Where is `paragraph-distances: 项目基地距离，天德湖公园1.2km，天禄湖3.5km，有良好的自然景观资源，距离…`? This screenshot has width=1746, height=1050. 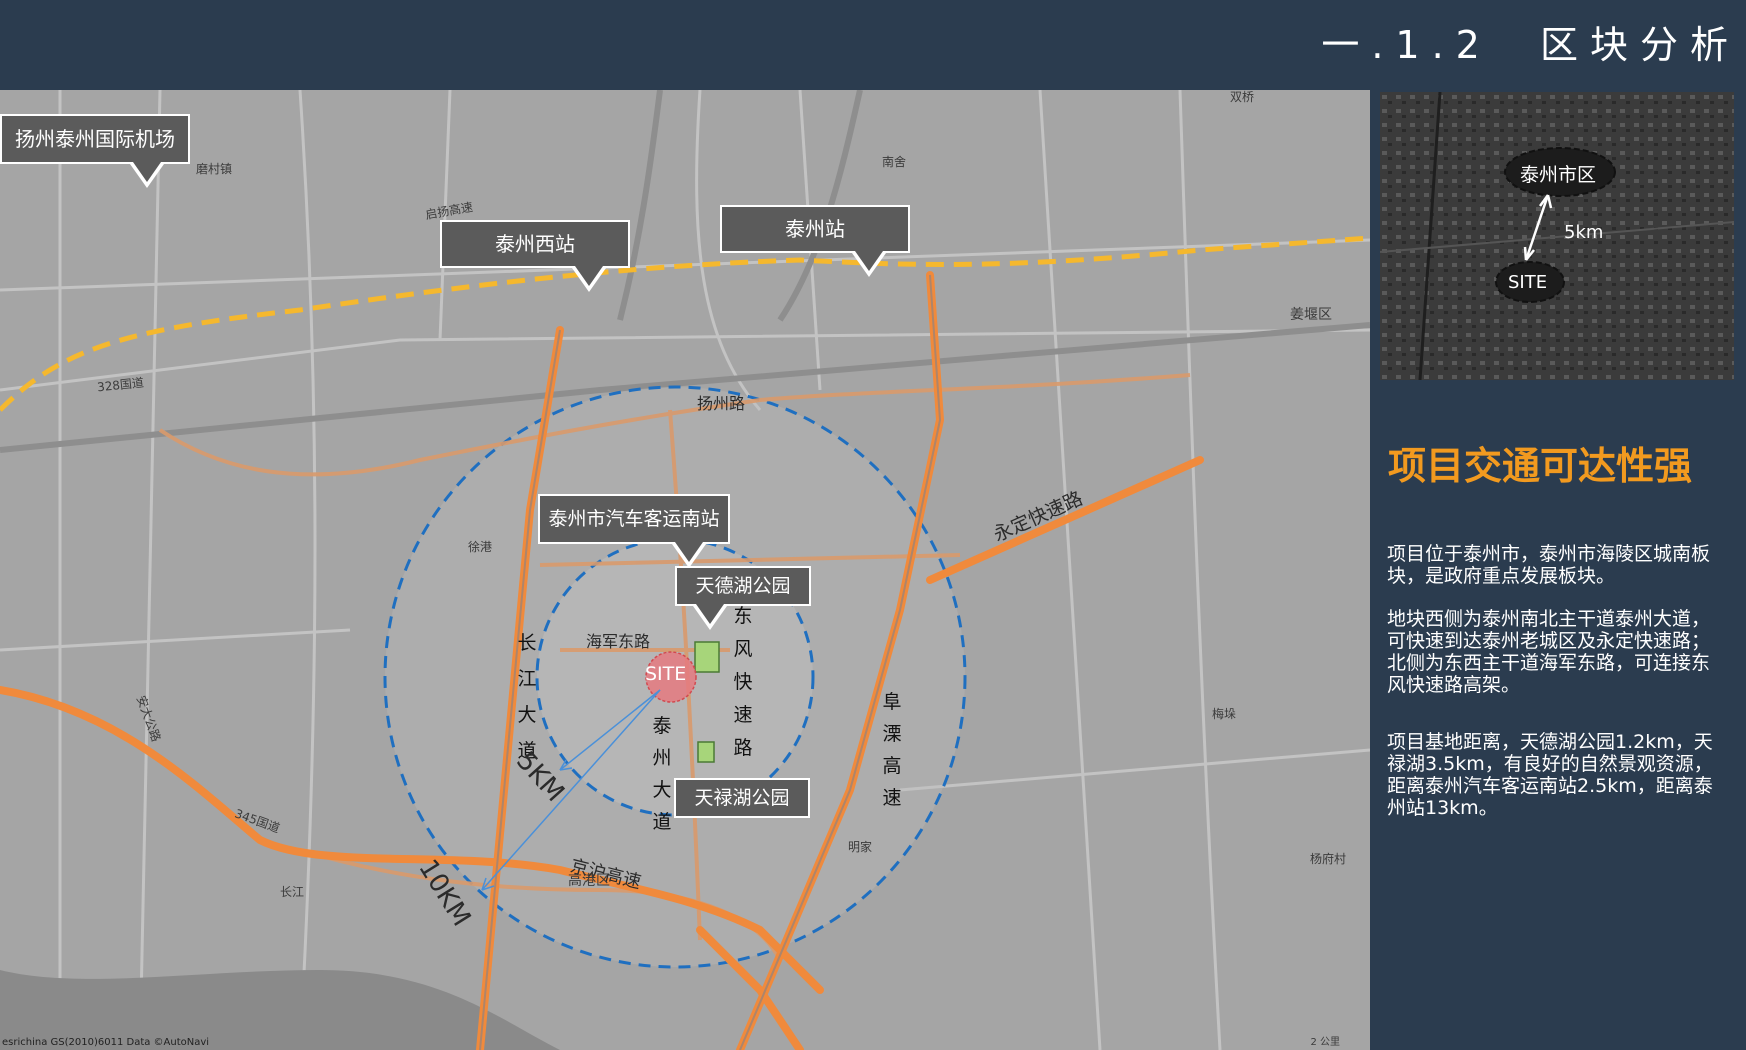
paragraph-distances: 项目基地距离，天德湖公园1.2km，天禄湖3.5km，有良好的自然景观资源，距离… is located at coordinates (1550, 775).